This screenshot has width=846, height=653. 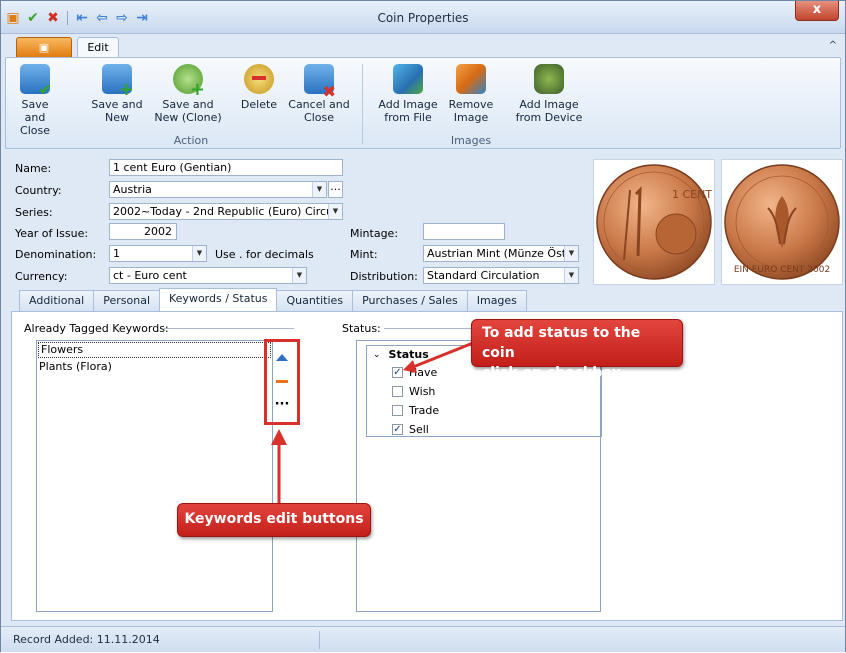 I want to click on tab-keywords-status: Keywords / Status, so click(x=218, y=299).